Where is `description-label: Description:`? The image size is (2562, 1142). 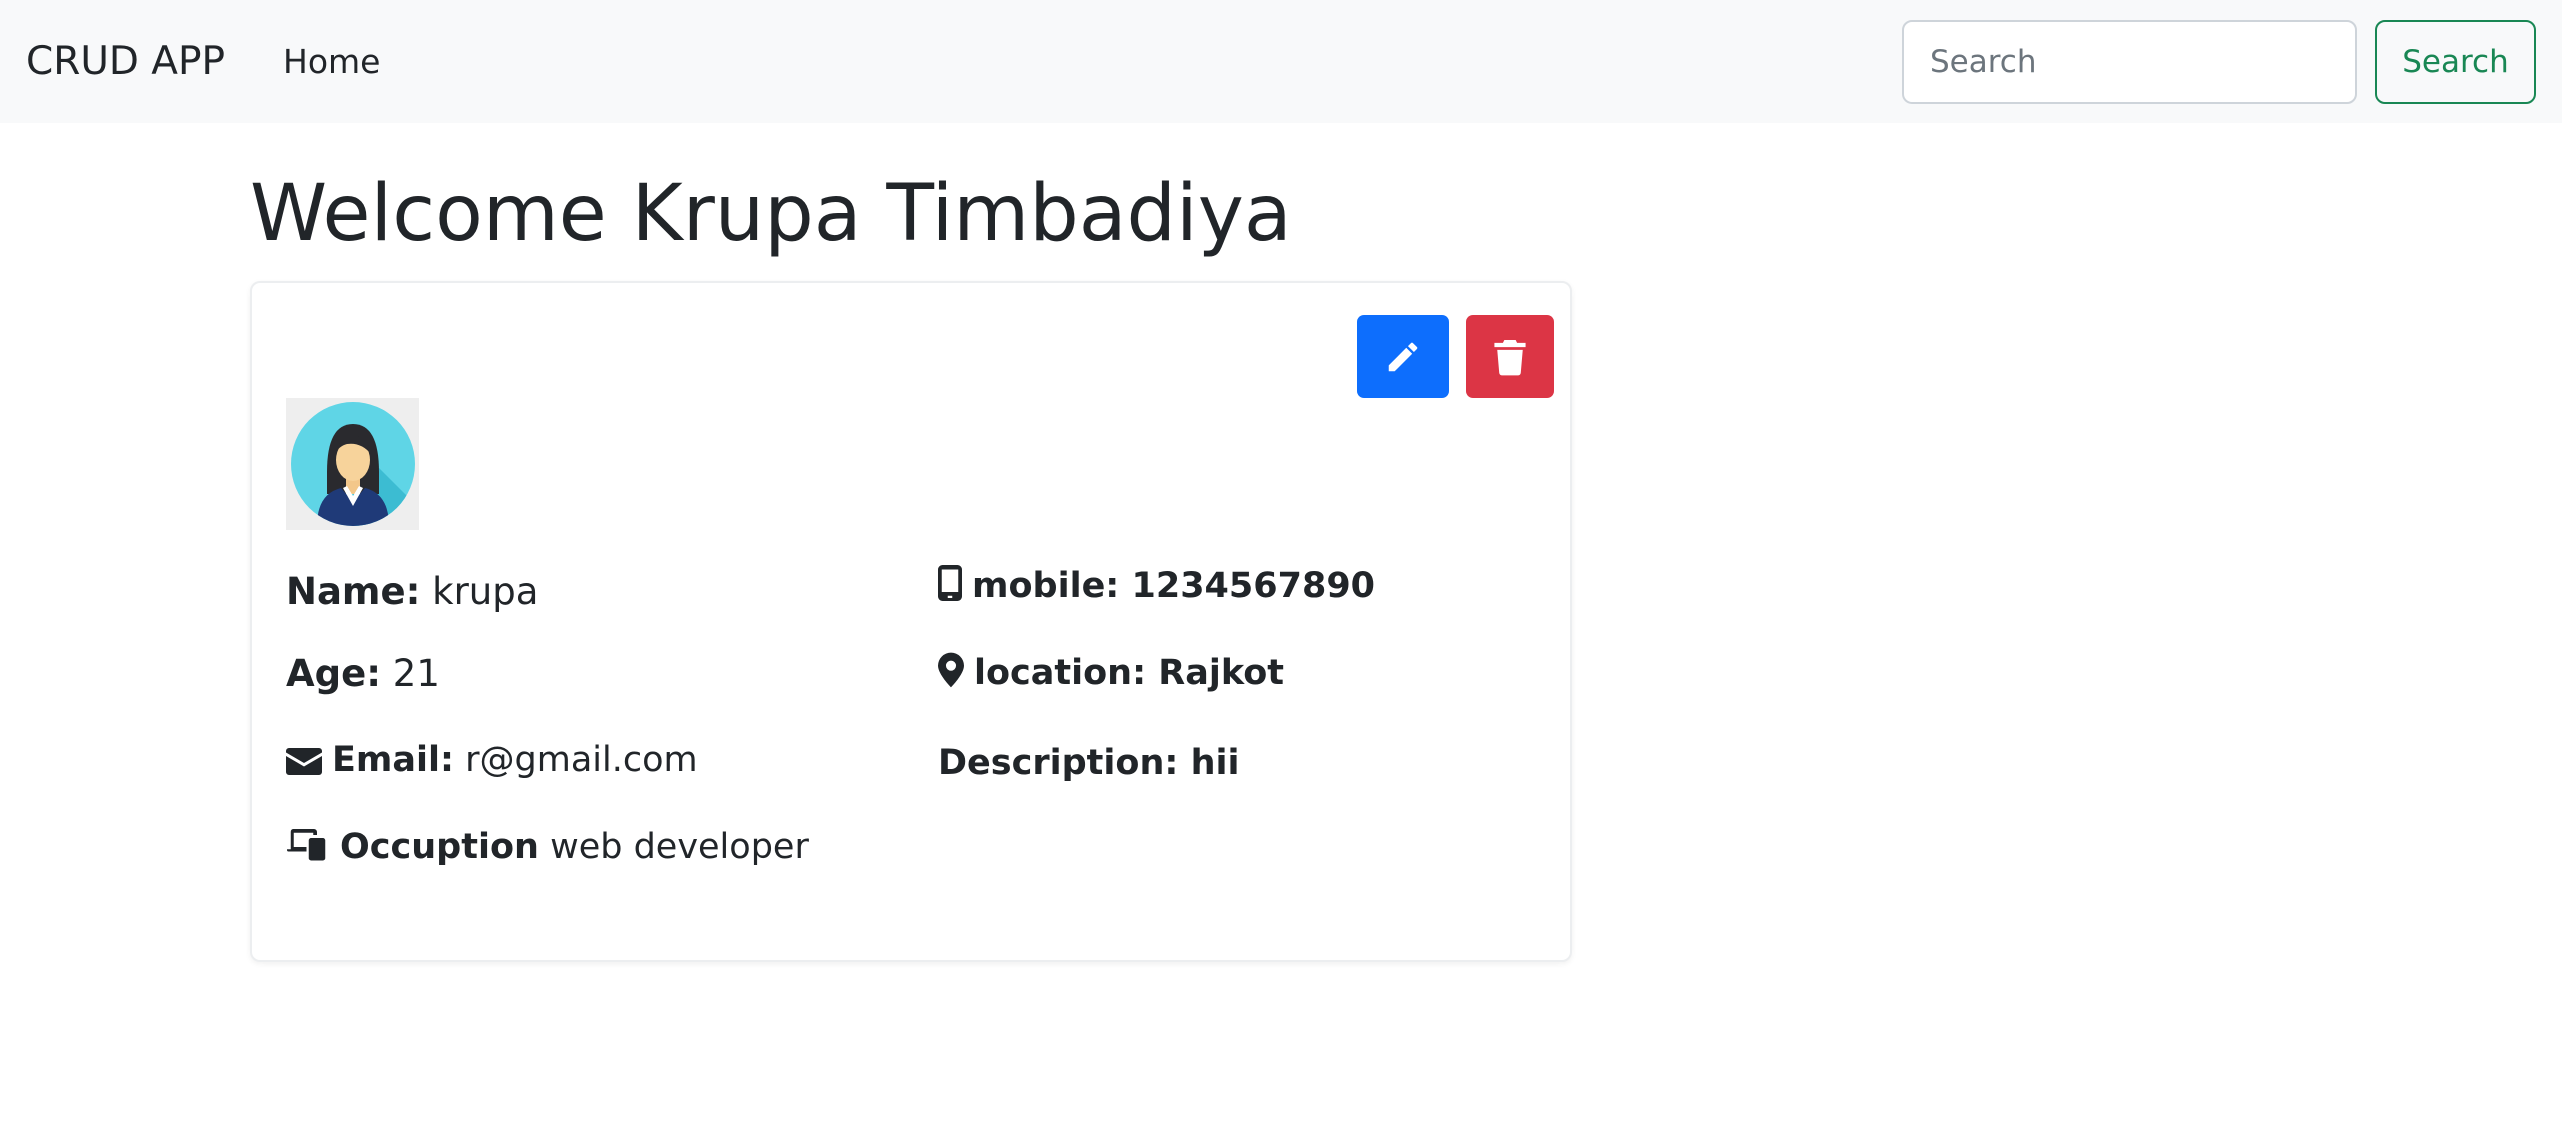
description-label: Description: is located at coordinates (1058, 763).